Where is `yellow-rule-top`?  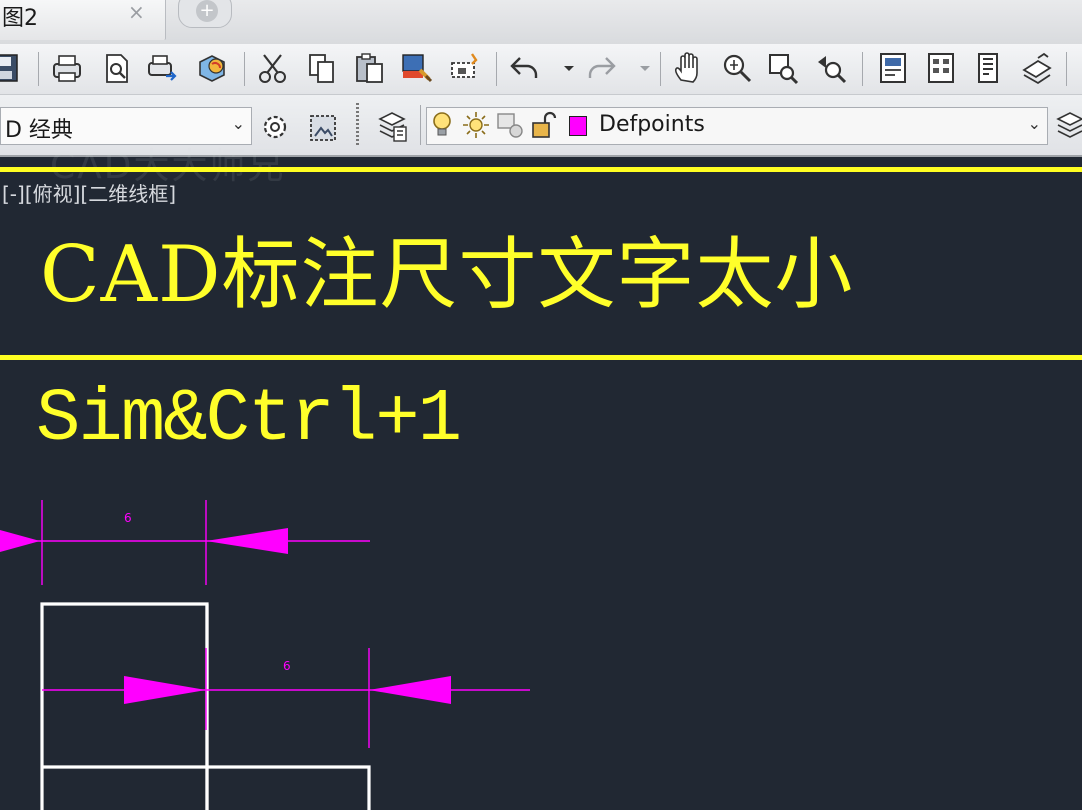 yellow-rule-top is located at coordinates (541, 169).